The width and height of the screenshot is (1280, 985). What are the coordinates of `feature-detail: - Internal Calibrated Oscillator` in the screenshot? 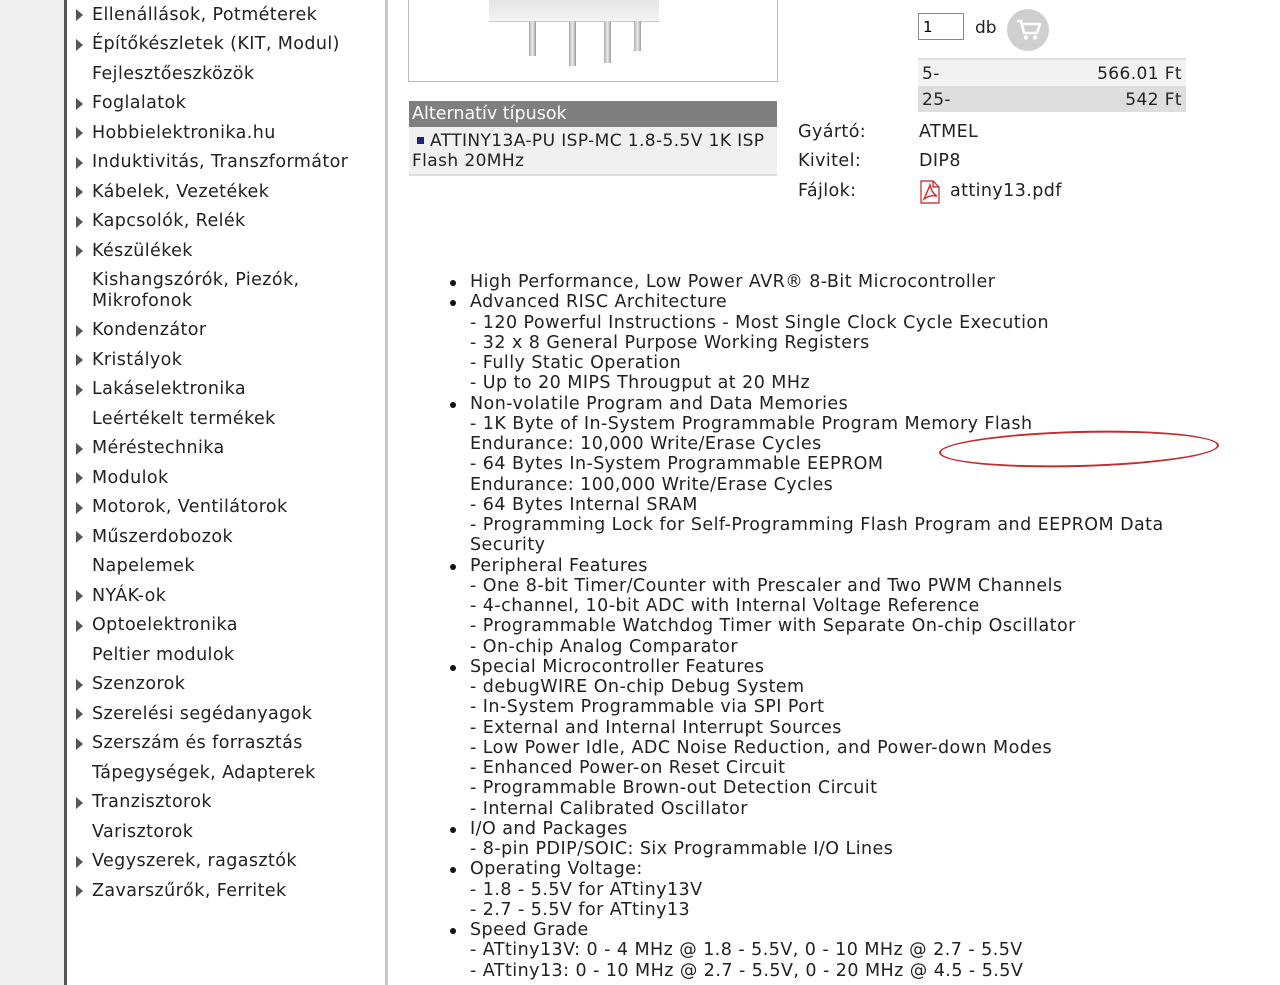 It's located at (609, 808).